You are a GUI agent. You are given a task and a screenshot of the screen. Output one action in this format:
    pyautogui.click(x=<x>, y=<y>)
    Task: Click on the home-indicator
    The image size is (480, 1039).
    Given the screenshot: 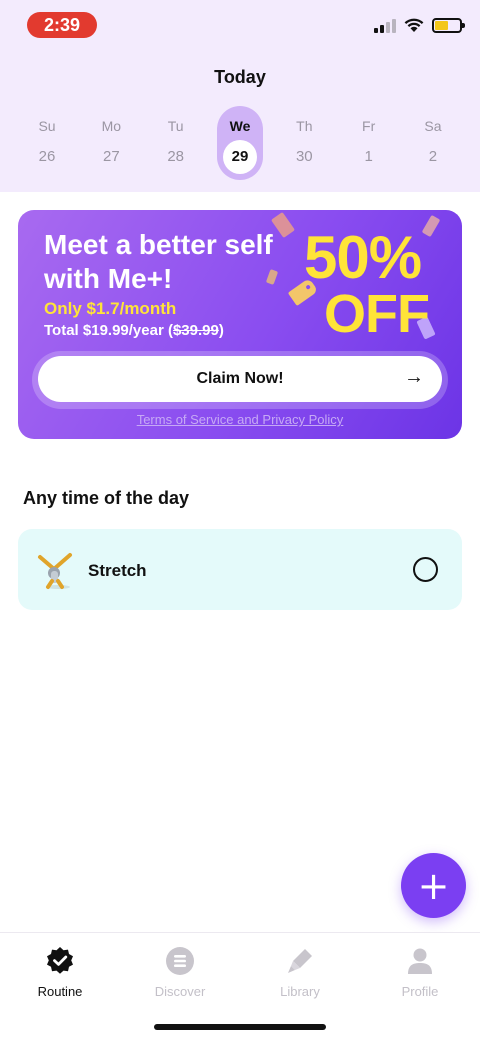 What is the action you would take?
    pyautogui.click(x=240, y=1027)
    